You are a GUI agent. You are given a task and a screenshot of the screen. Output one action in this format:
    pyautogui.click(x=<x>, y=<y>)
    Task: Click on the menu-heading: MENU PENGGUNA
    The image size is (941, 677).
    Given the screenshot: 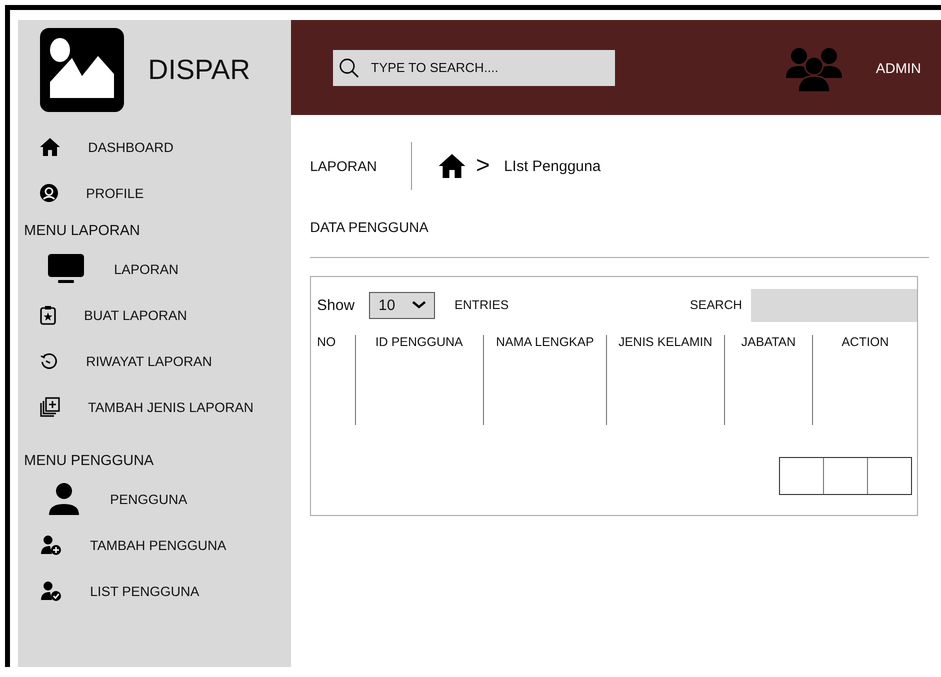 What is the action you would take?
    pyautogui.click(x=88, y=461)
    